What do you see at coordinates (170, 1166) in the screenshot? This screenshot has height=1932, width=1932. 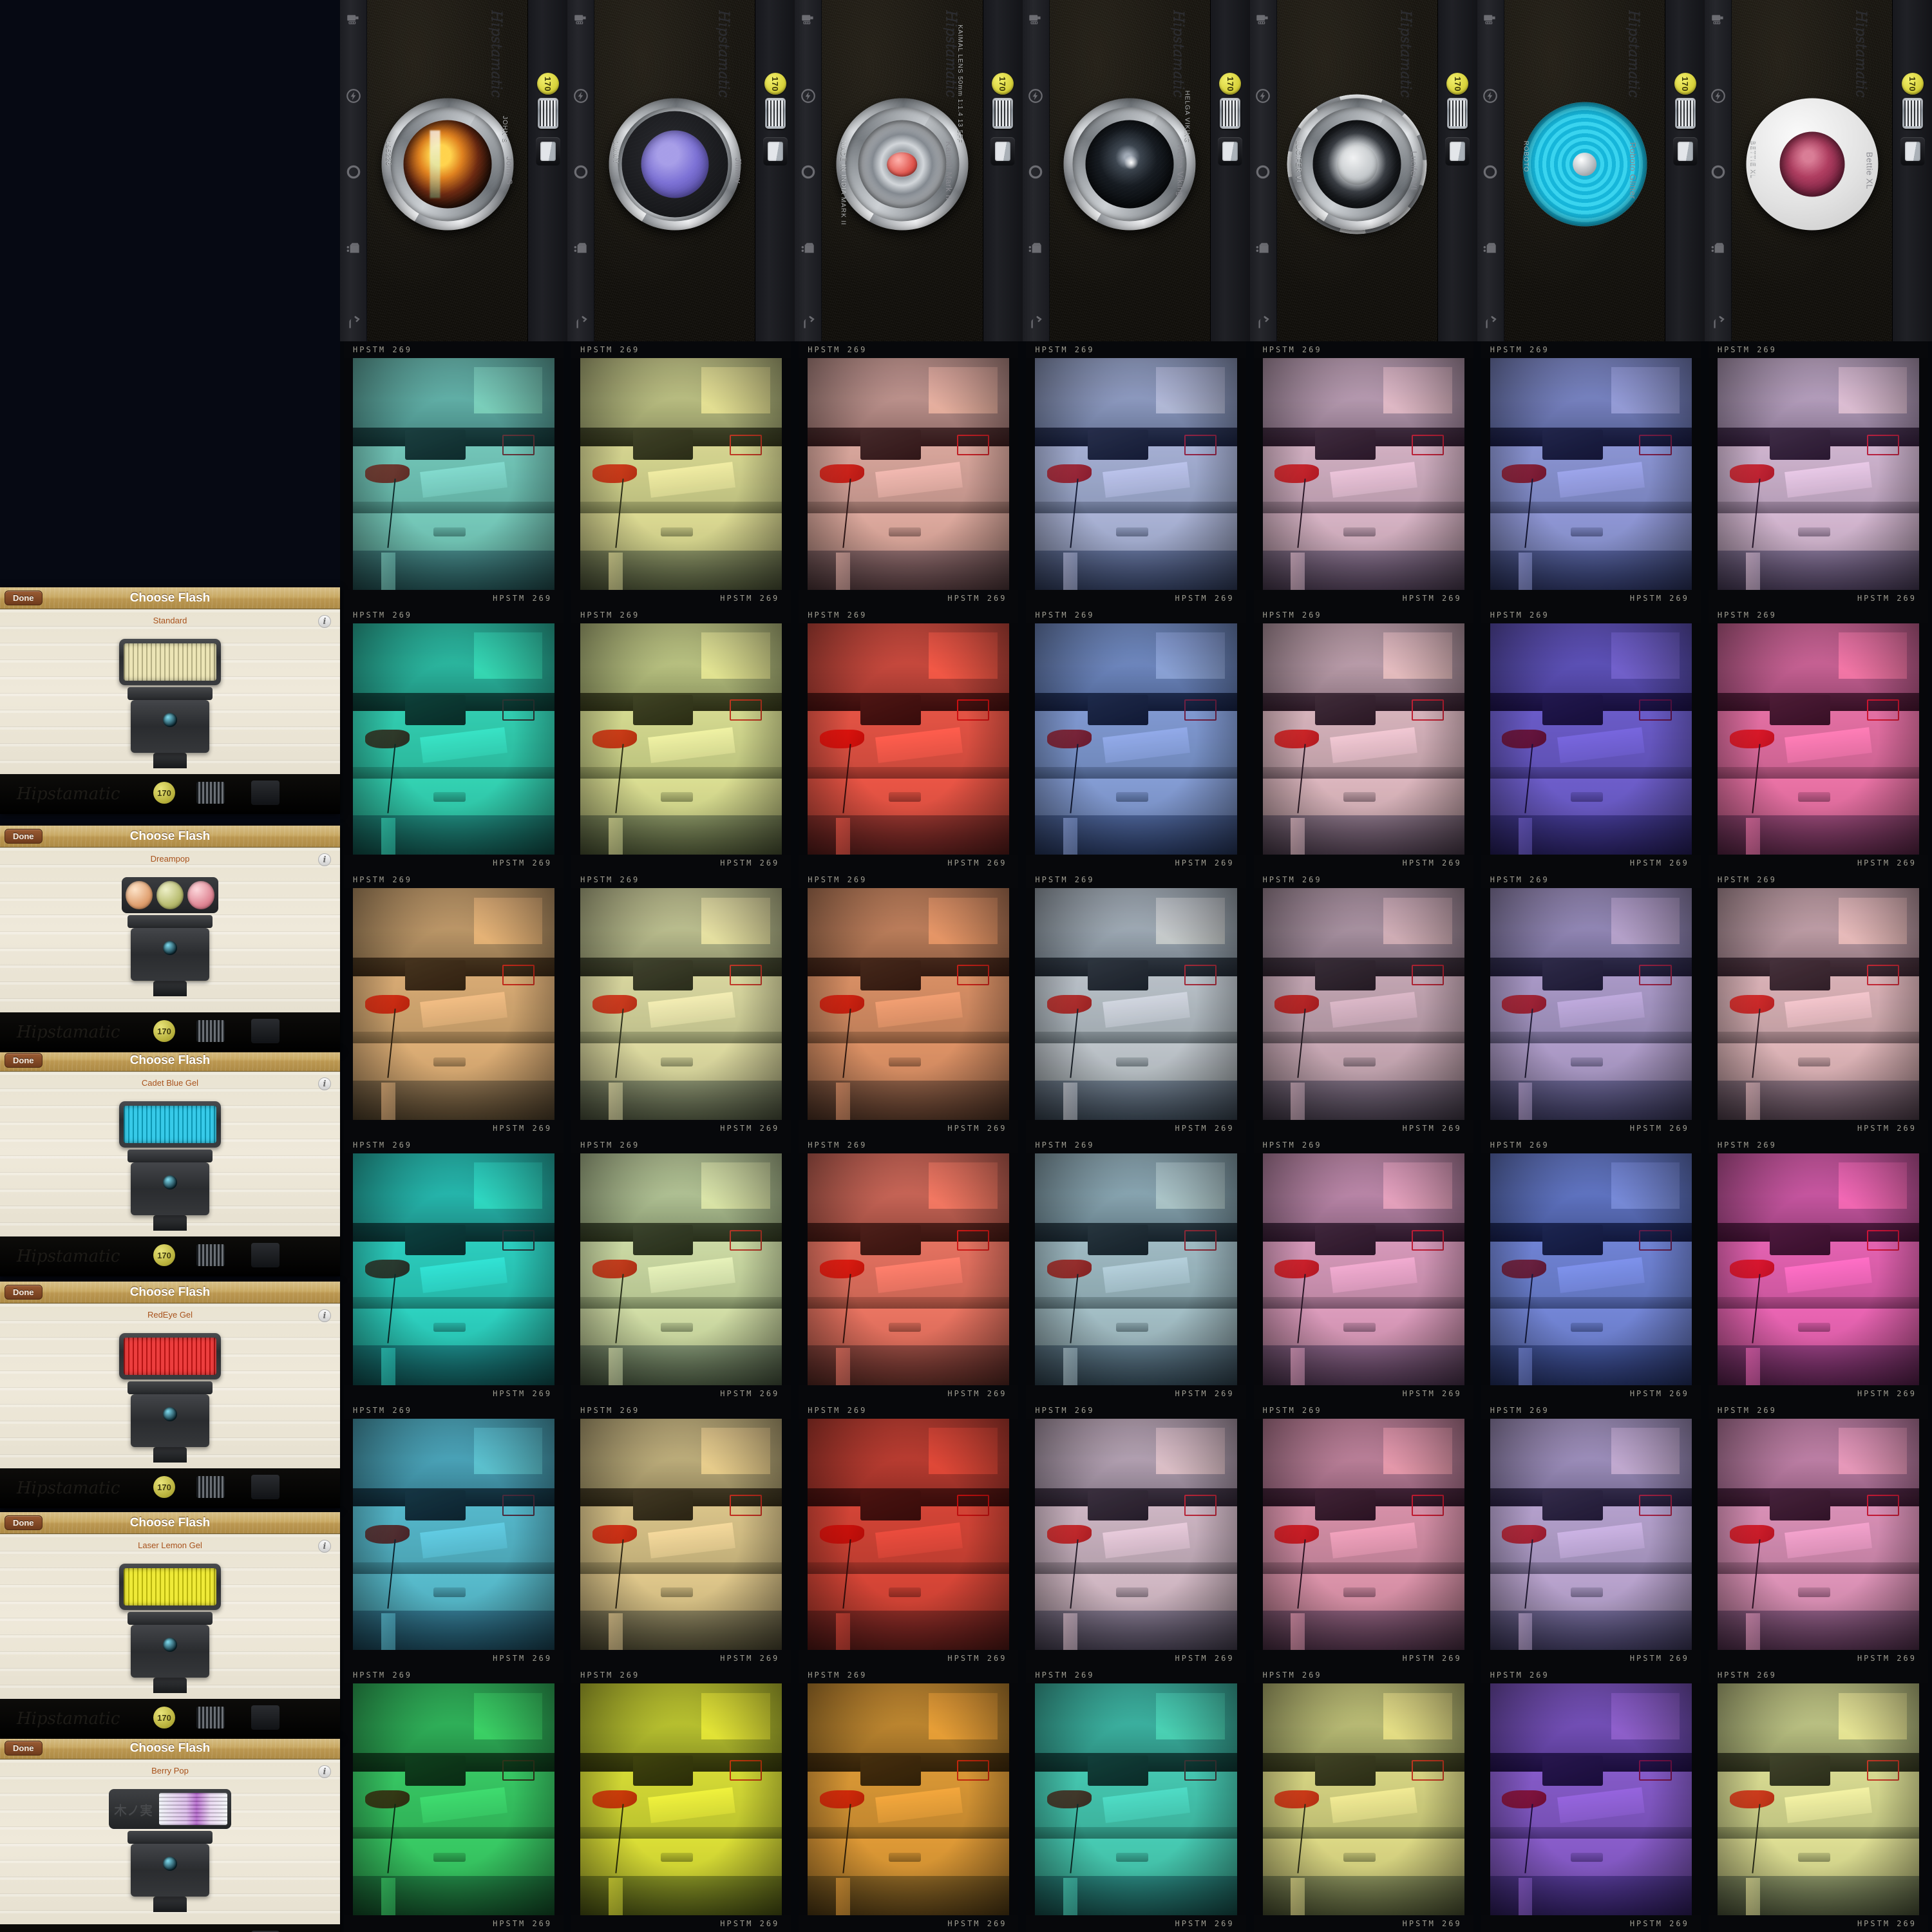 I see `flash-unit` at bounding box center [170, 1166].